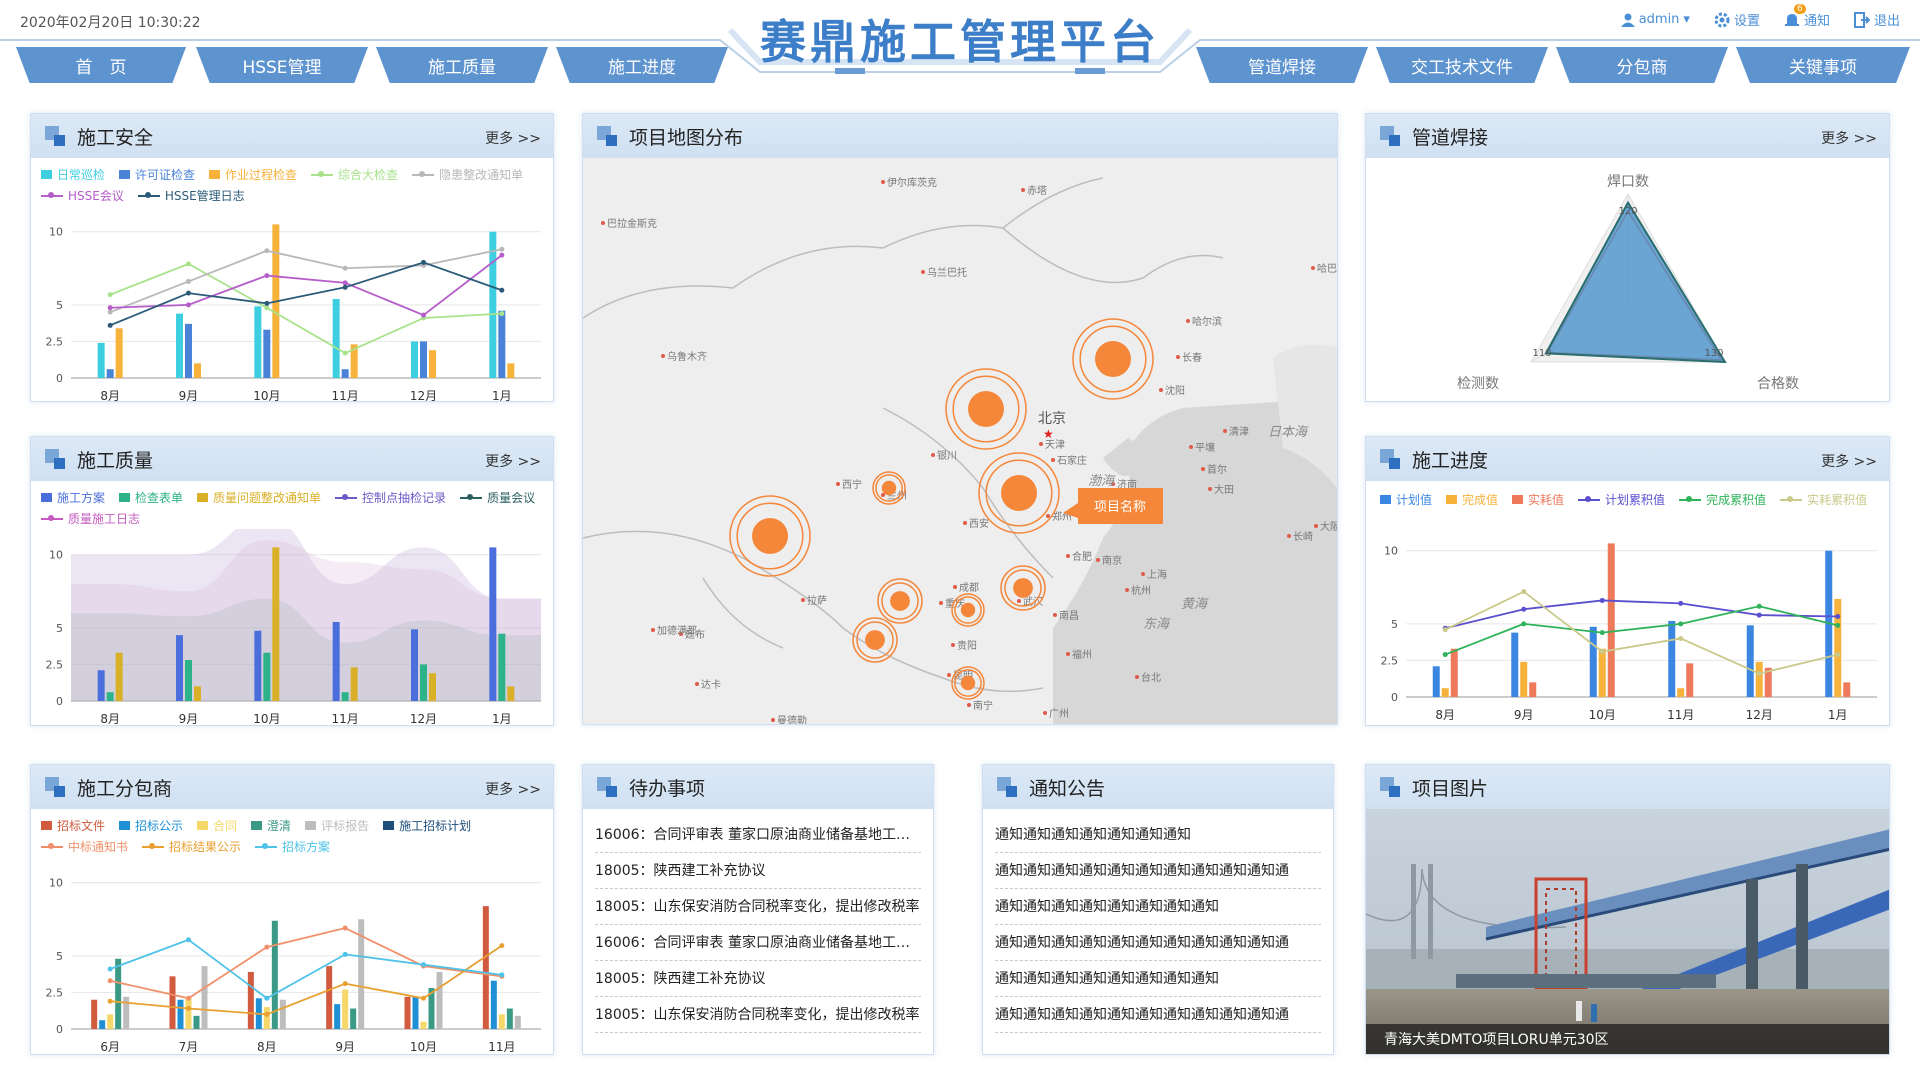 This screenshot has width=1920, height=1080. What do you see at coordinates (56, 555) in the screenshot?
I see `y-tick-label: 10` at bounding box center [56, 555].